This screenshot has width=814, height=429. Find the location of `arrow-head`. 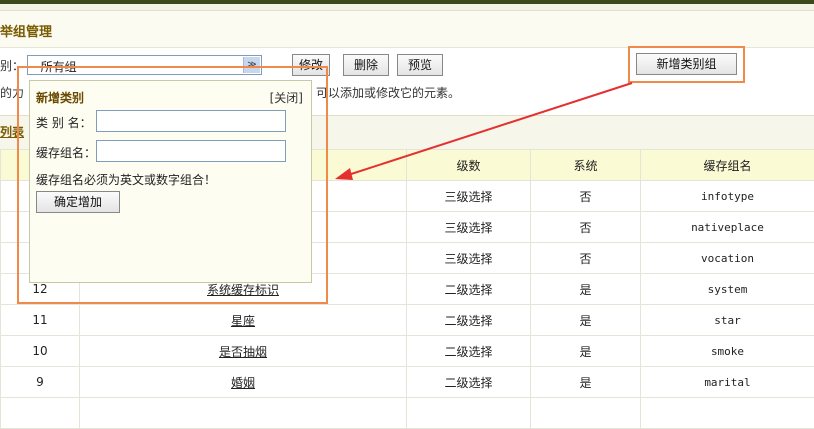

arrow-head is located at coordinates (344, 174).